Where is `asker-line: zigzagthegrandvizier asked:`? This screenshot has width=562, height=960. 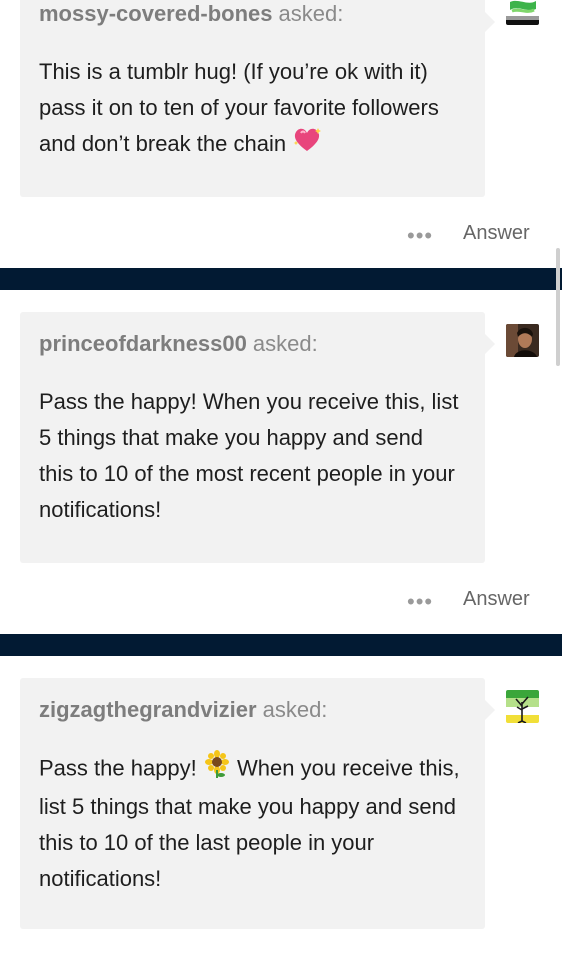
asker-line: zigzagthegrandvizier asked: is located at coordinates (183, 710).